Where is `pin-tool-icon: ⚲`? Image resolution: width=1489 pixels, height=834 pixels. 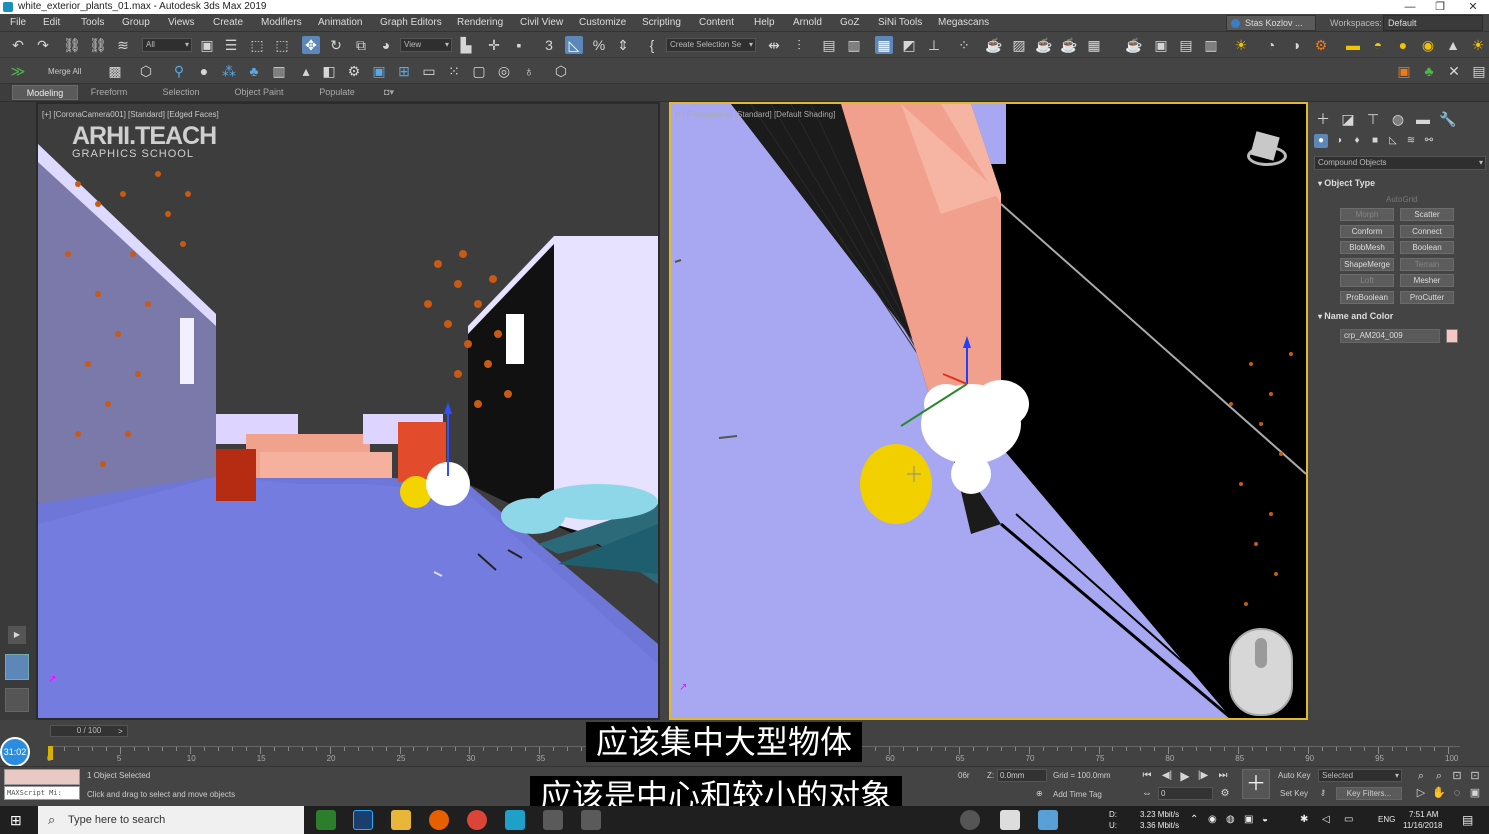
pin-tool-icon: ⚲ is located at coordinates (179, 71).